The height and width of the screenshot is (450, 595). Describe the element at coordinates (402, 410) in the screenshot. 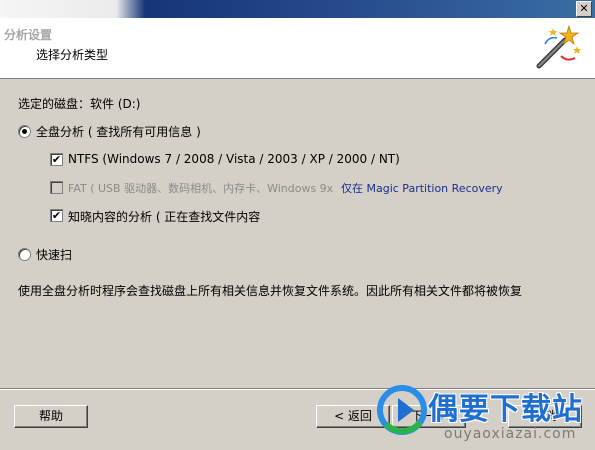

I see `watermark-logo-icon` at that location.